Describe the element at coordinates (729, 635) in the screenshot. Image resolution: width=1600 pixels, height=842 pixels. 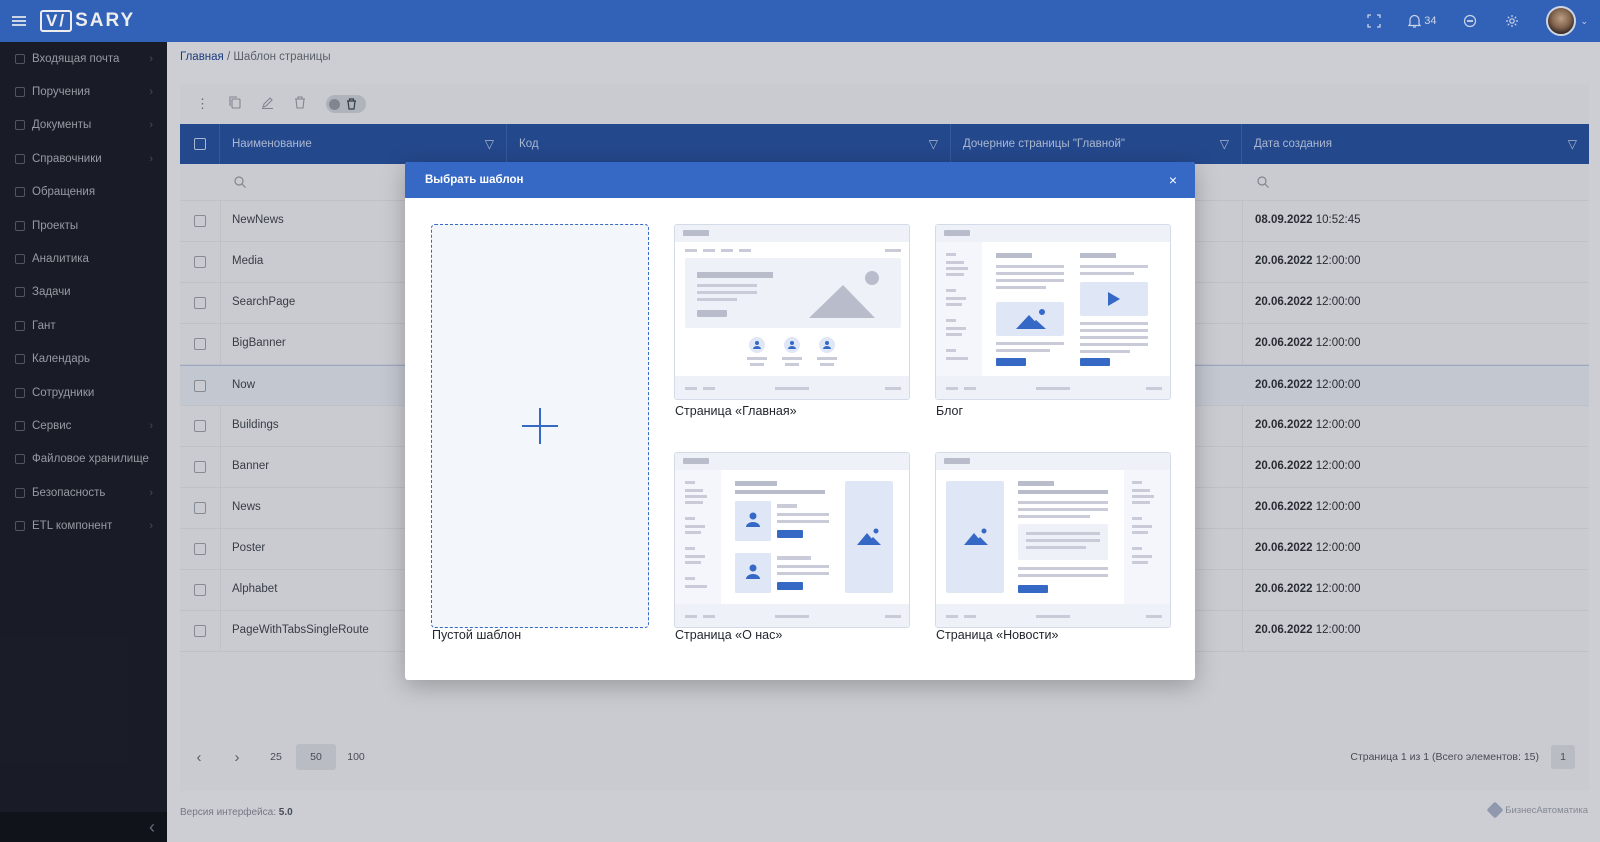
I see `template-label: Страница «О нас»` at that location.